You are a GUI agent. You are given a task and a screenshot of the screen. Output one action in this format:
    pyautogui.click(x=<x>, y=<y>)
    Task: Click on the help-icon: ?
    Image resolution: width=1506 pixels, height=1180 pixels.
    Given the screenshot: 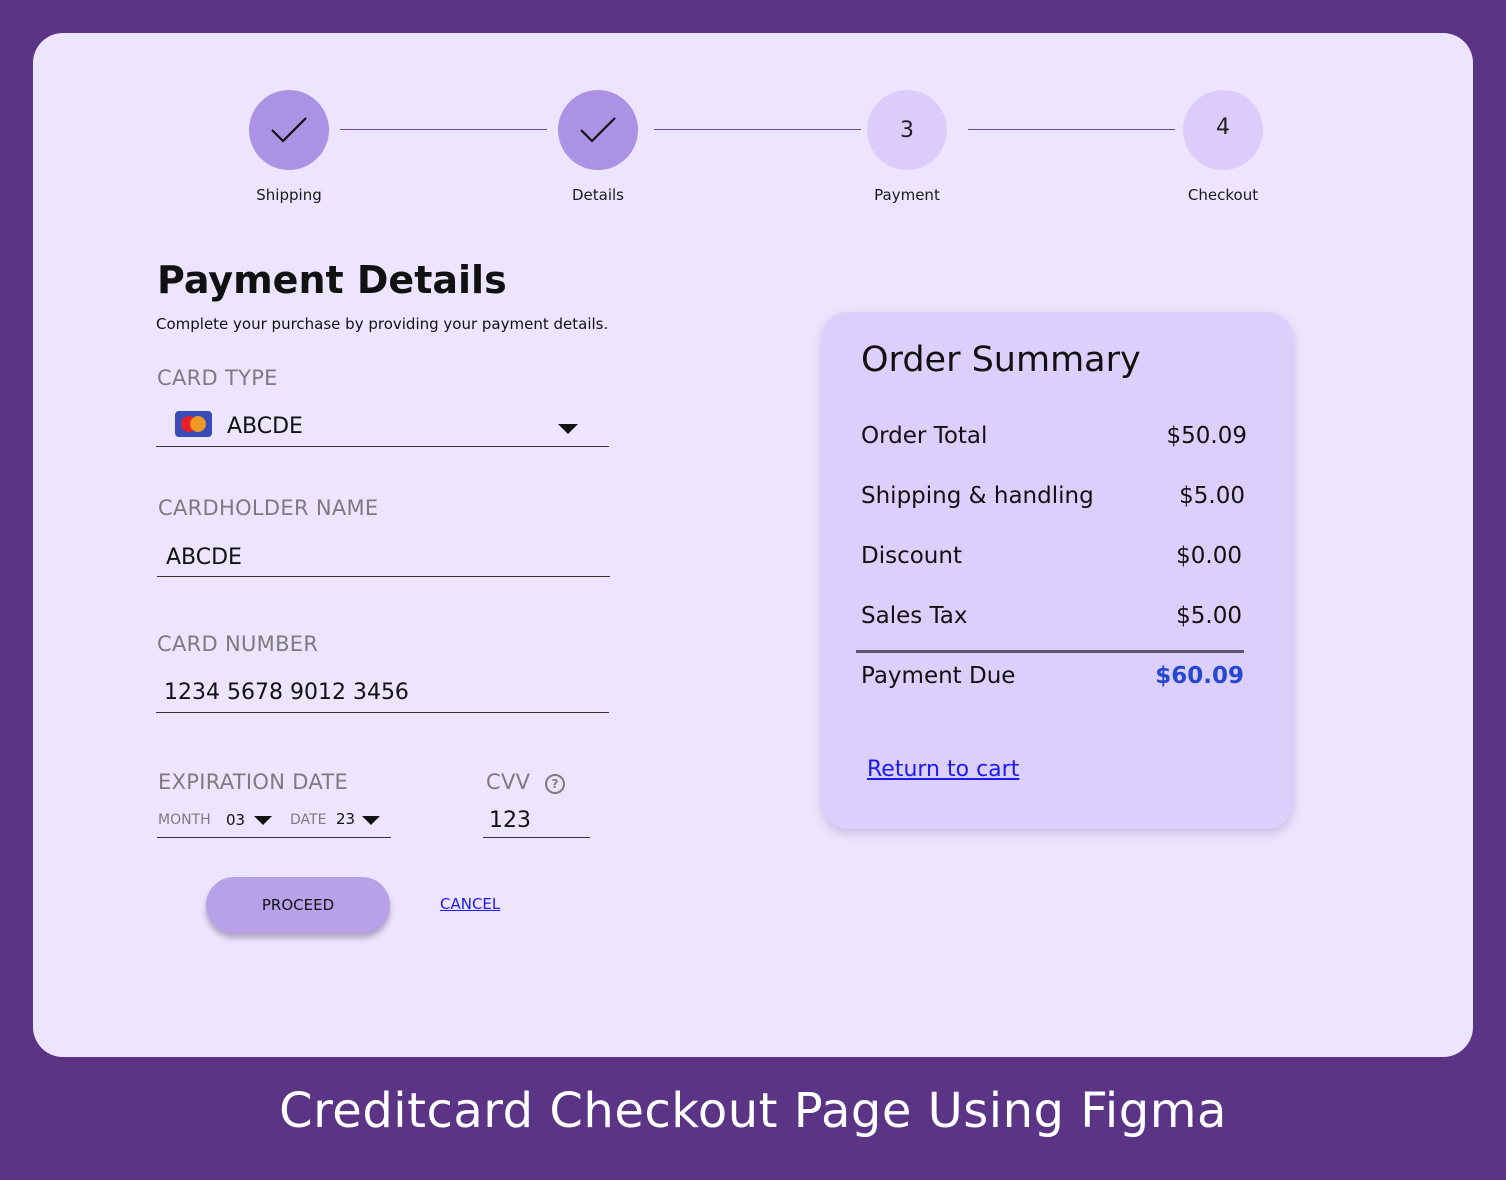 What is the action you would take?
    pyautogui.click(x=555, y=784)
    